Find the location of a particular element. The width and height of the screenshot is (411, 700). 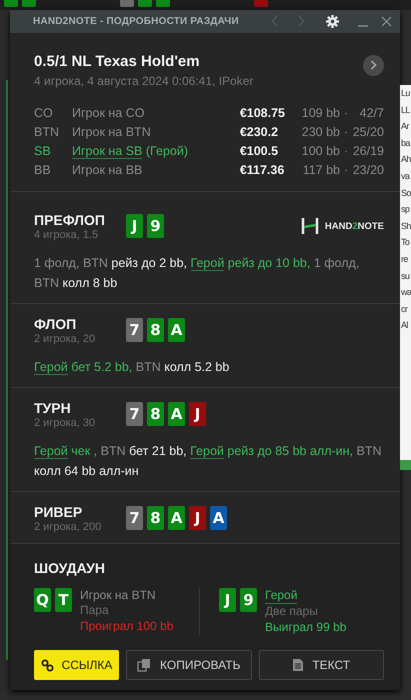

chevron-right-icon is located at coordinates (373, 65).